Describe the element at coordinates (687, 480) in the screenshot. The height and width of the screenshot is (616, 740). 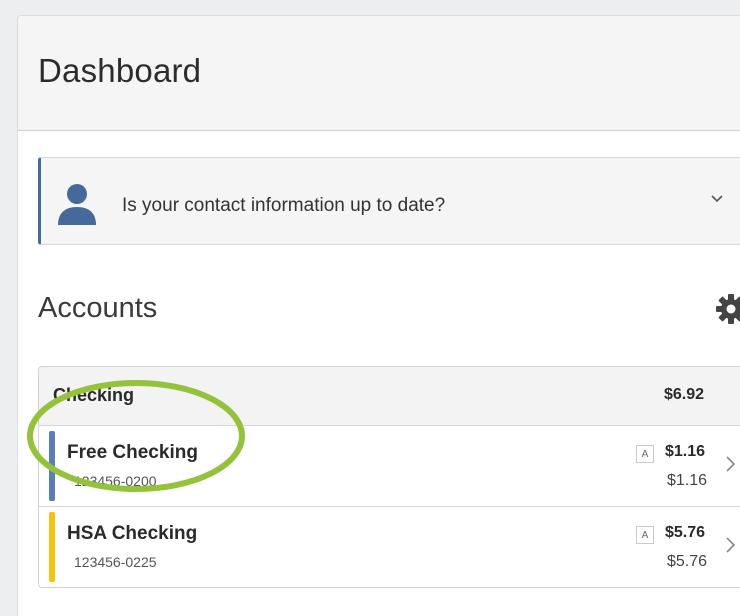
I see `account-available-balance: $1.16` at that location.